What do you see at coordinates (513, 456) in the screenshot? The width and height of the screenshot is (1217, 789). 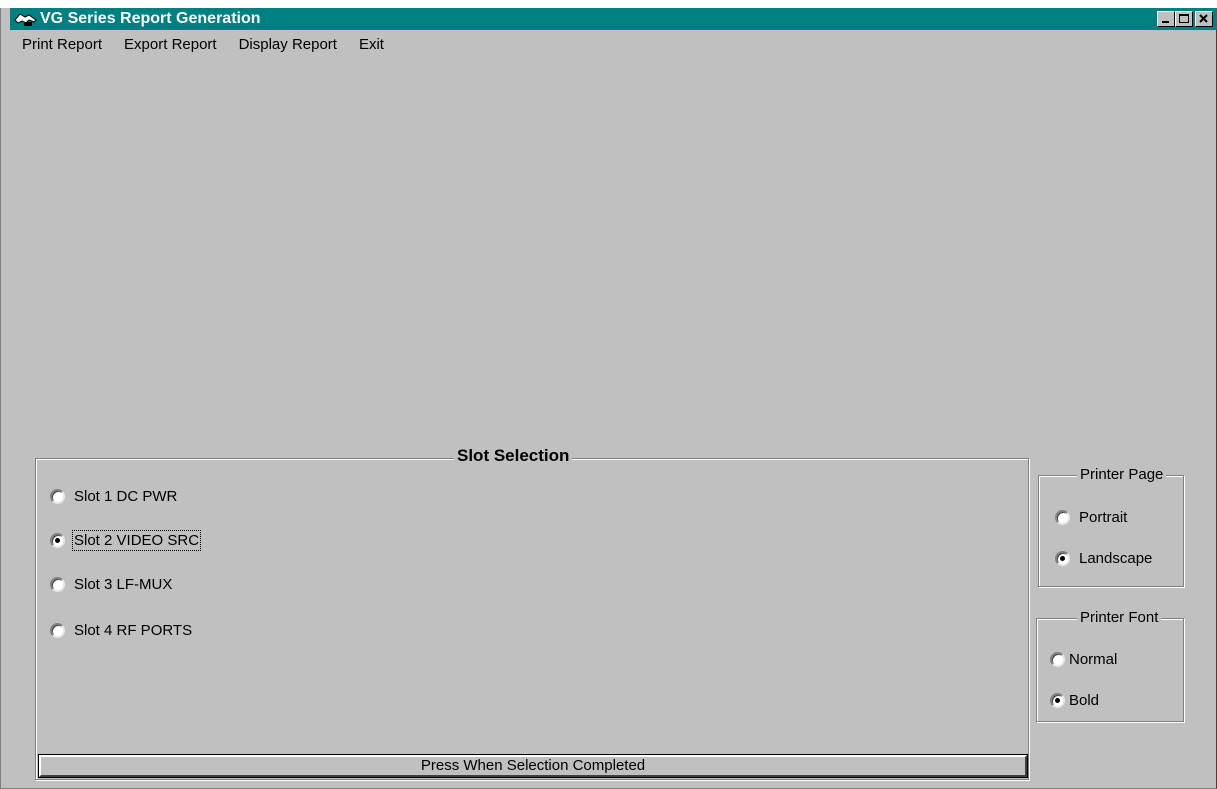 I see `slot-selection-title: Slot Selection` at bounding box center [513, 456].